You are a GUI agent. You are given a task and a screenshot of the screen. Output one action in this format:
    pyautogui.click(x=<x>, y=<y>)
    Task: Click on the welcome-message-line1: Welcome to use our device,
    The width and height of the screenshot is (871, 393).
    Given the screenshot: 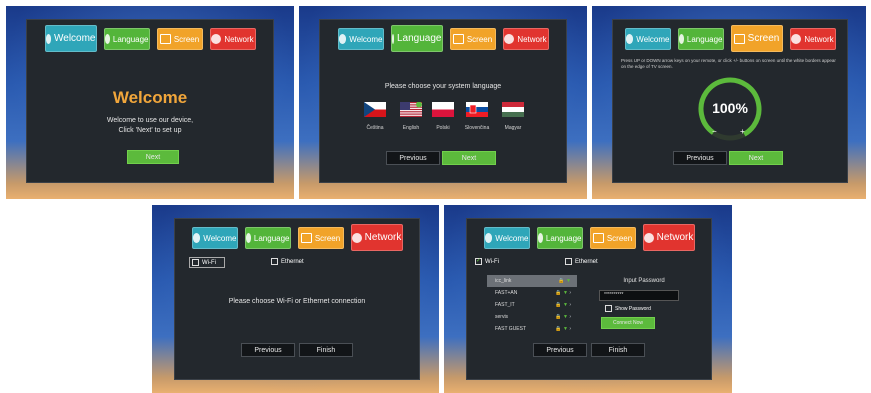 What is the action you would take?
    pyautogui.click(x=150, y=120)
    